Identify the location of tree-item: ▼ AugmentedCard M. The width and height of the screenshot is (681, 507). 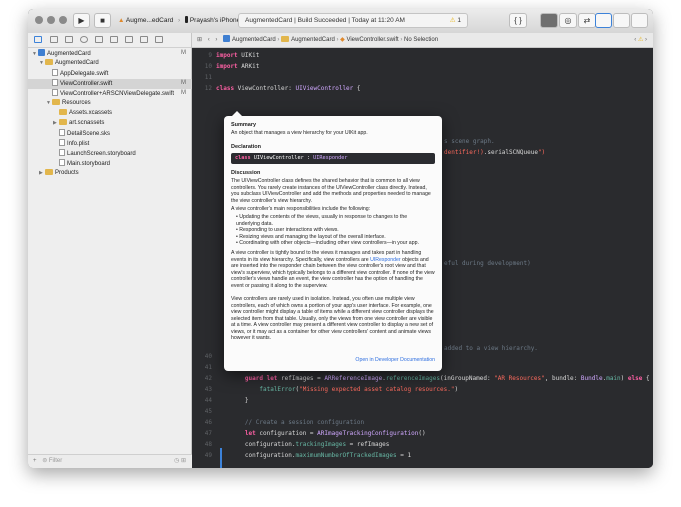
(110, 54).